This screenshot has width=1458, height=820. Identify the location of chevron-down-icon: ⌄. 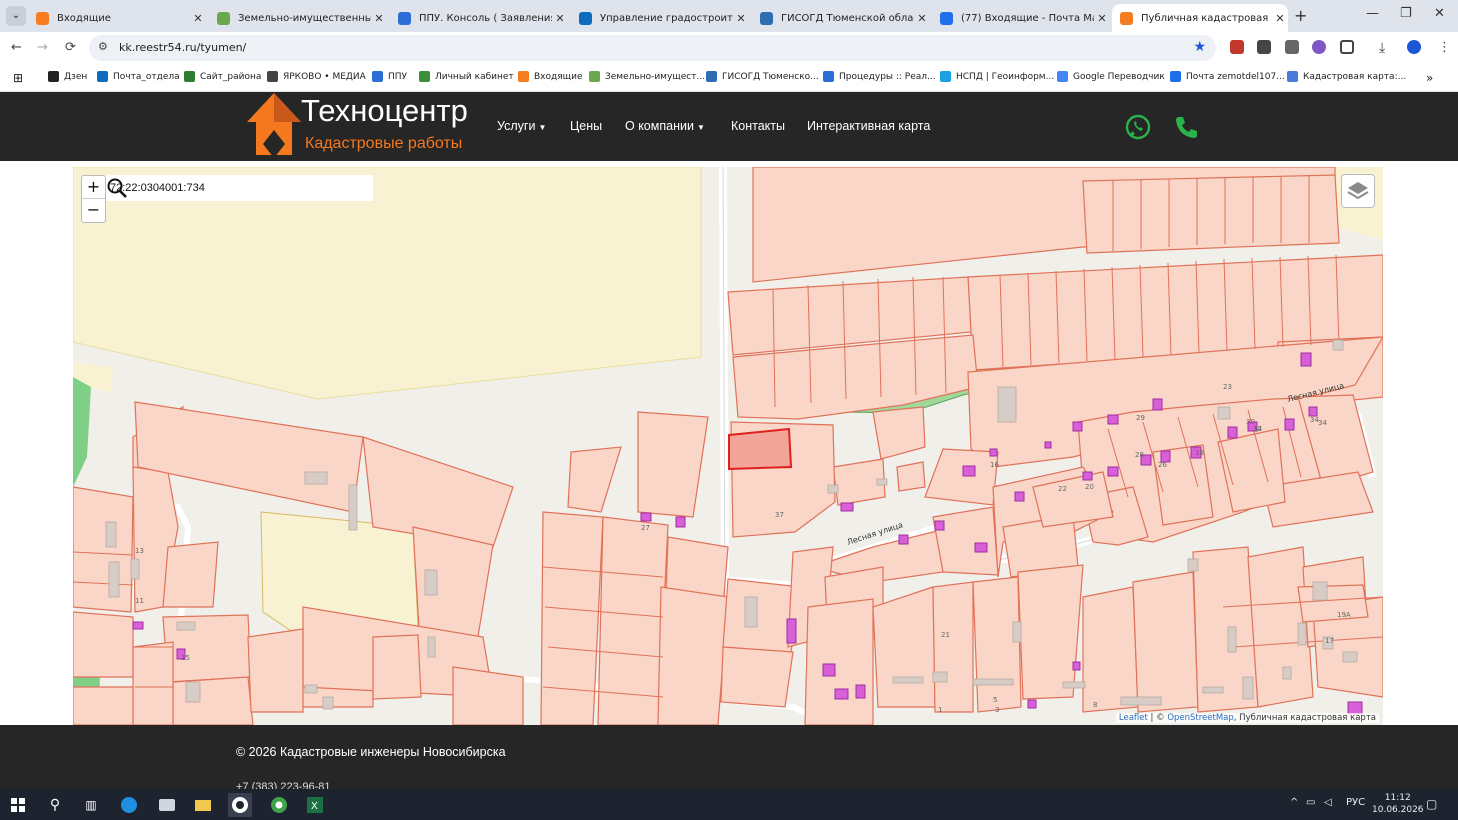
(16, 15).